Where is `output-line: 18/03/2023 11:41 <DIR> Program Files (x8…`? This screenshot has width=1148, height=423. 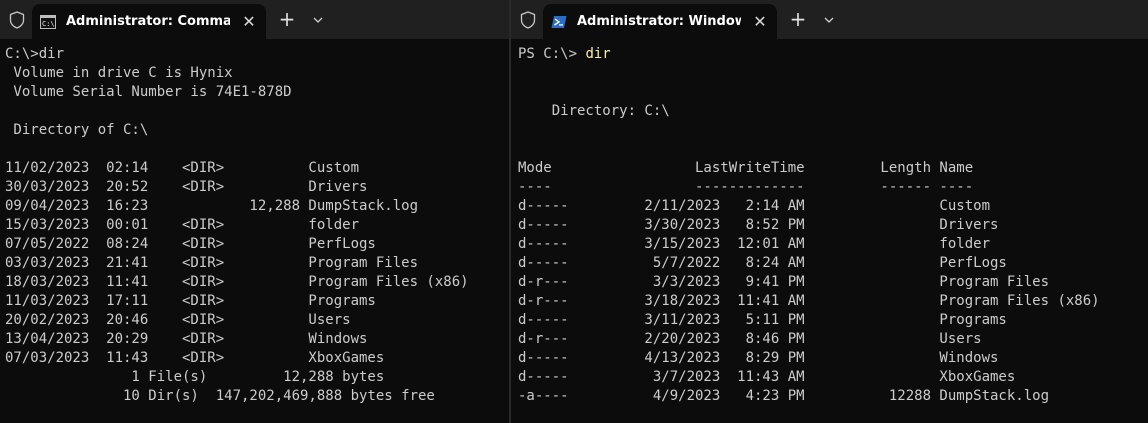 output-line: 18/03/2023 11:41 <DIR> Program Files (x8… is located at coordinates (237, 282).